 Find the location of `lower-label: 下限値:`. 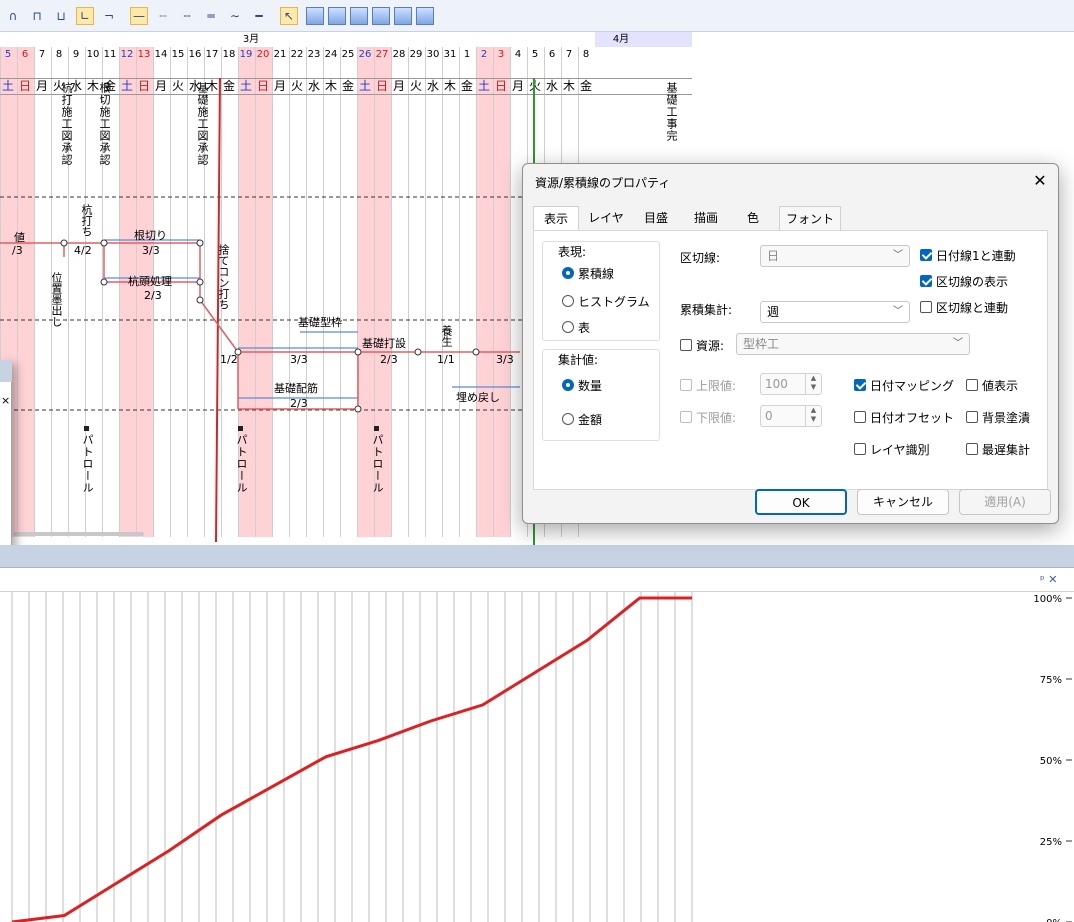

lower-label: 下限値: is located at coordinates (716, 418).